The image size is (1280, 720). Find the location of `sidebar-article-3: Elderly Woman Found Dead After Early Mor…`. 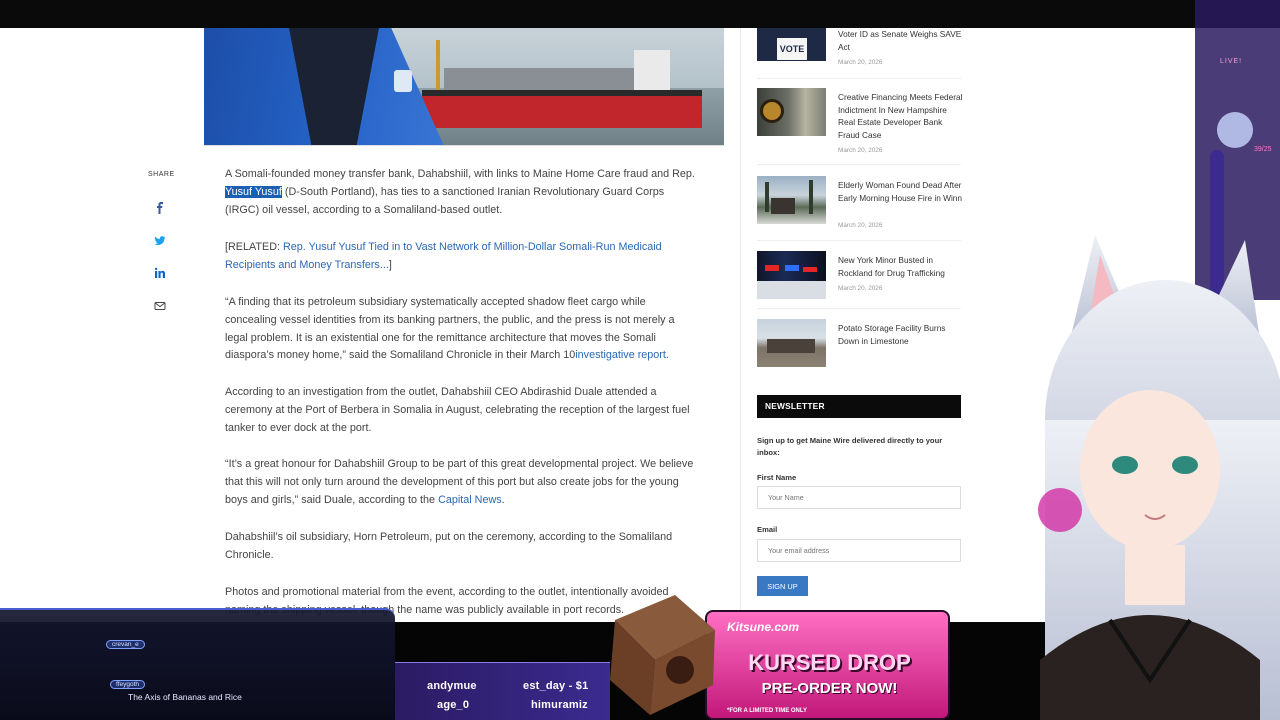

sidebar-article-3: Elderly Woman Found Dead After Early Mor… is located at coordinates (862, 205).